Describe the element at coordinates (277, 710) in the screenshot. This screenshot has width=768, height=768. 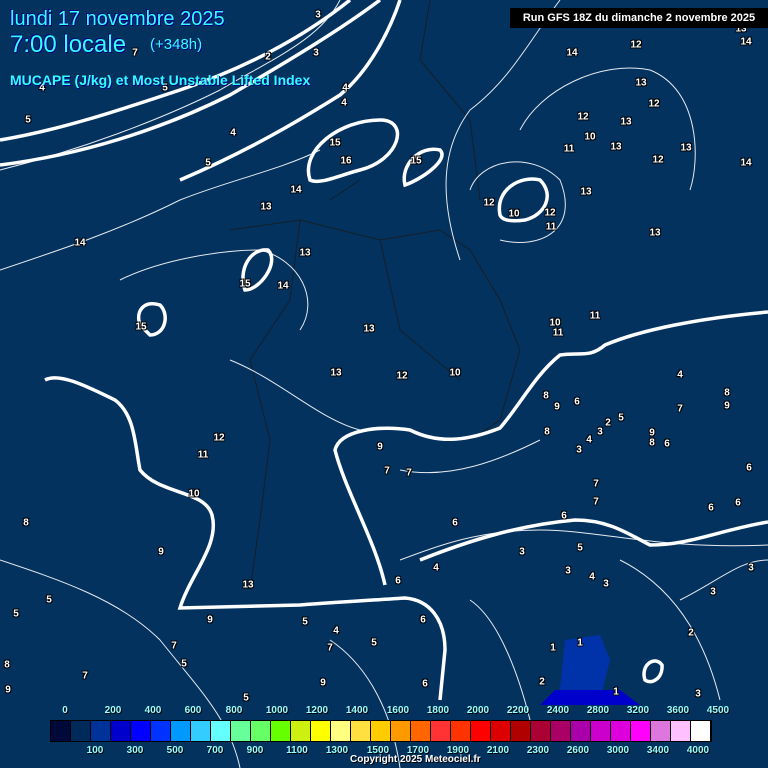
I see `colorbar-top-label: 1000` at that location.